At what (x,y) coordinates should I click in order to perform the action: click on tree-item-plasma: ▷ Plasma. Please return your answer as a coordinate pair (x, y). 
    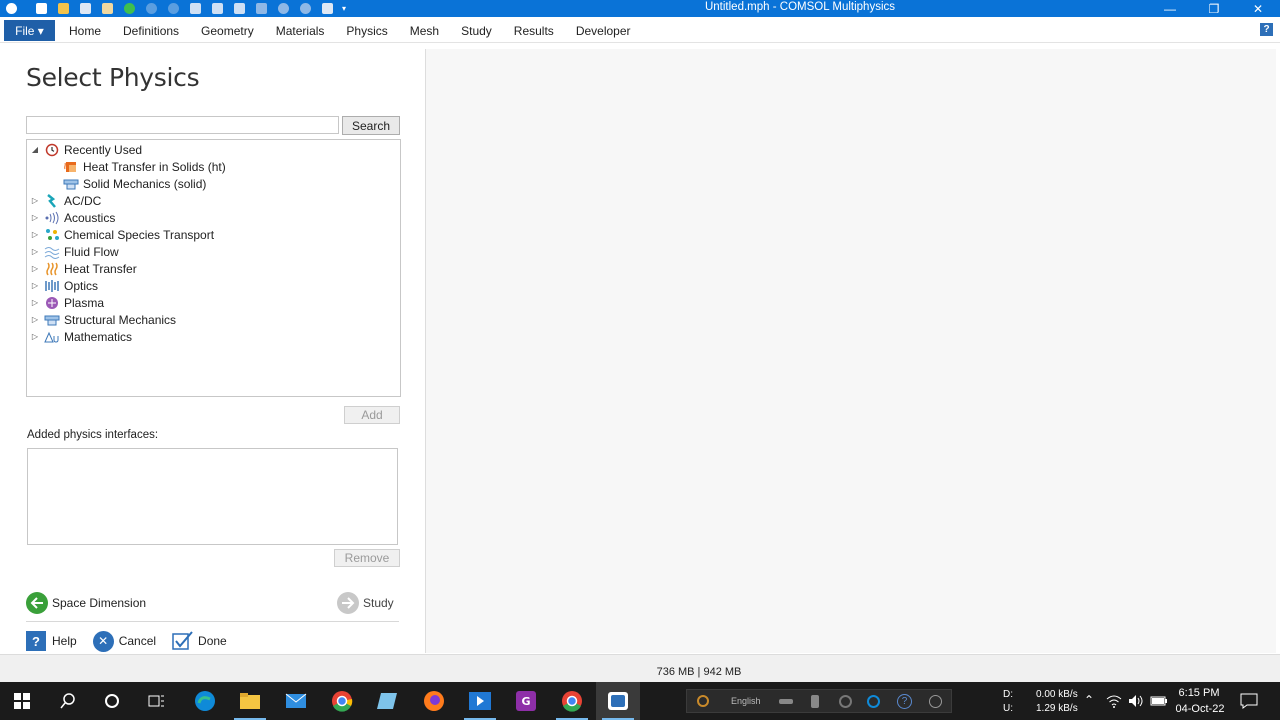
    Looking at the image, I should click on (67, 302).